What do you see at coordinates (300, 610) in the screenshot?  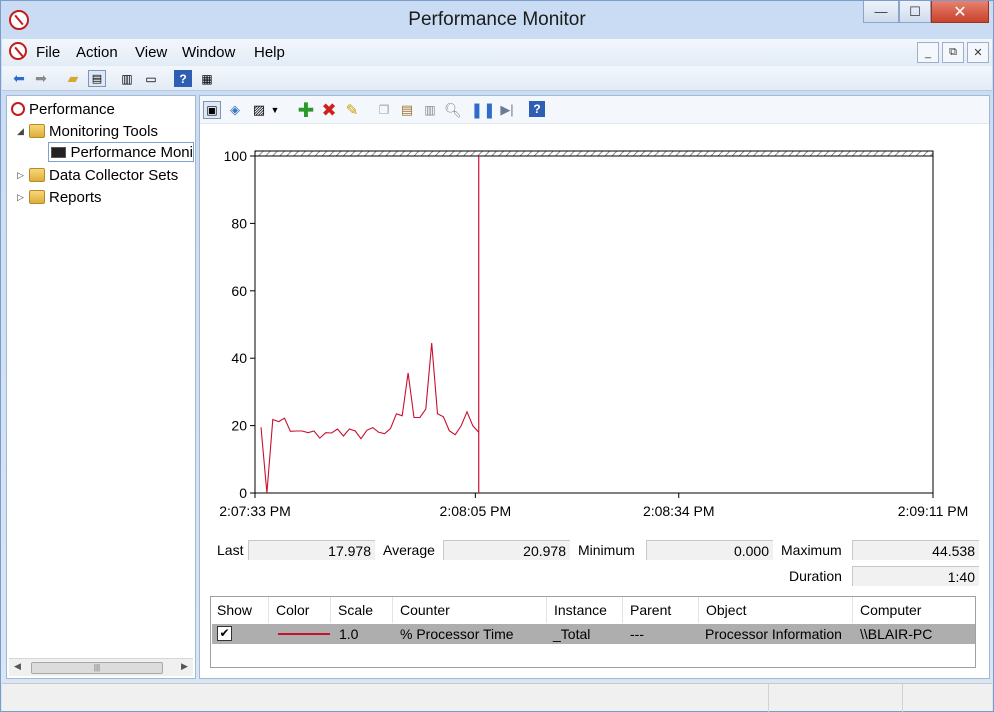 I see `column-header-color: Color` at bounding box center [300, 610].